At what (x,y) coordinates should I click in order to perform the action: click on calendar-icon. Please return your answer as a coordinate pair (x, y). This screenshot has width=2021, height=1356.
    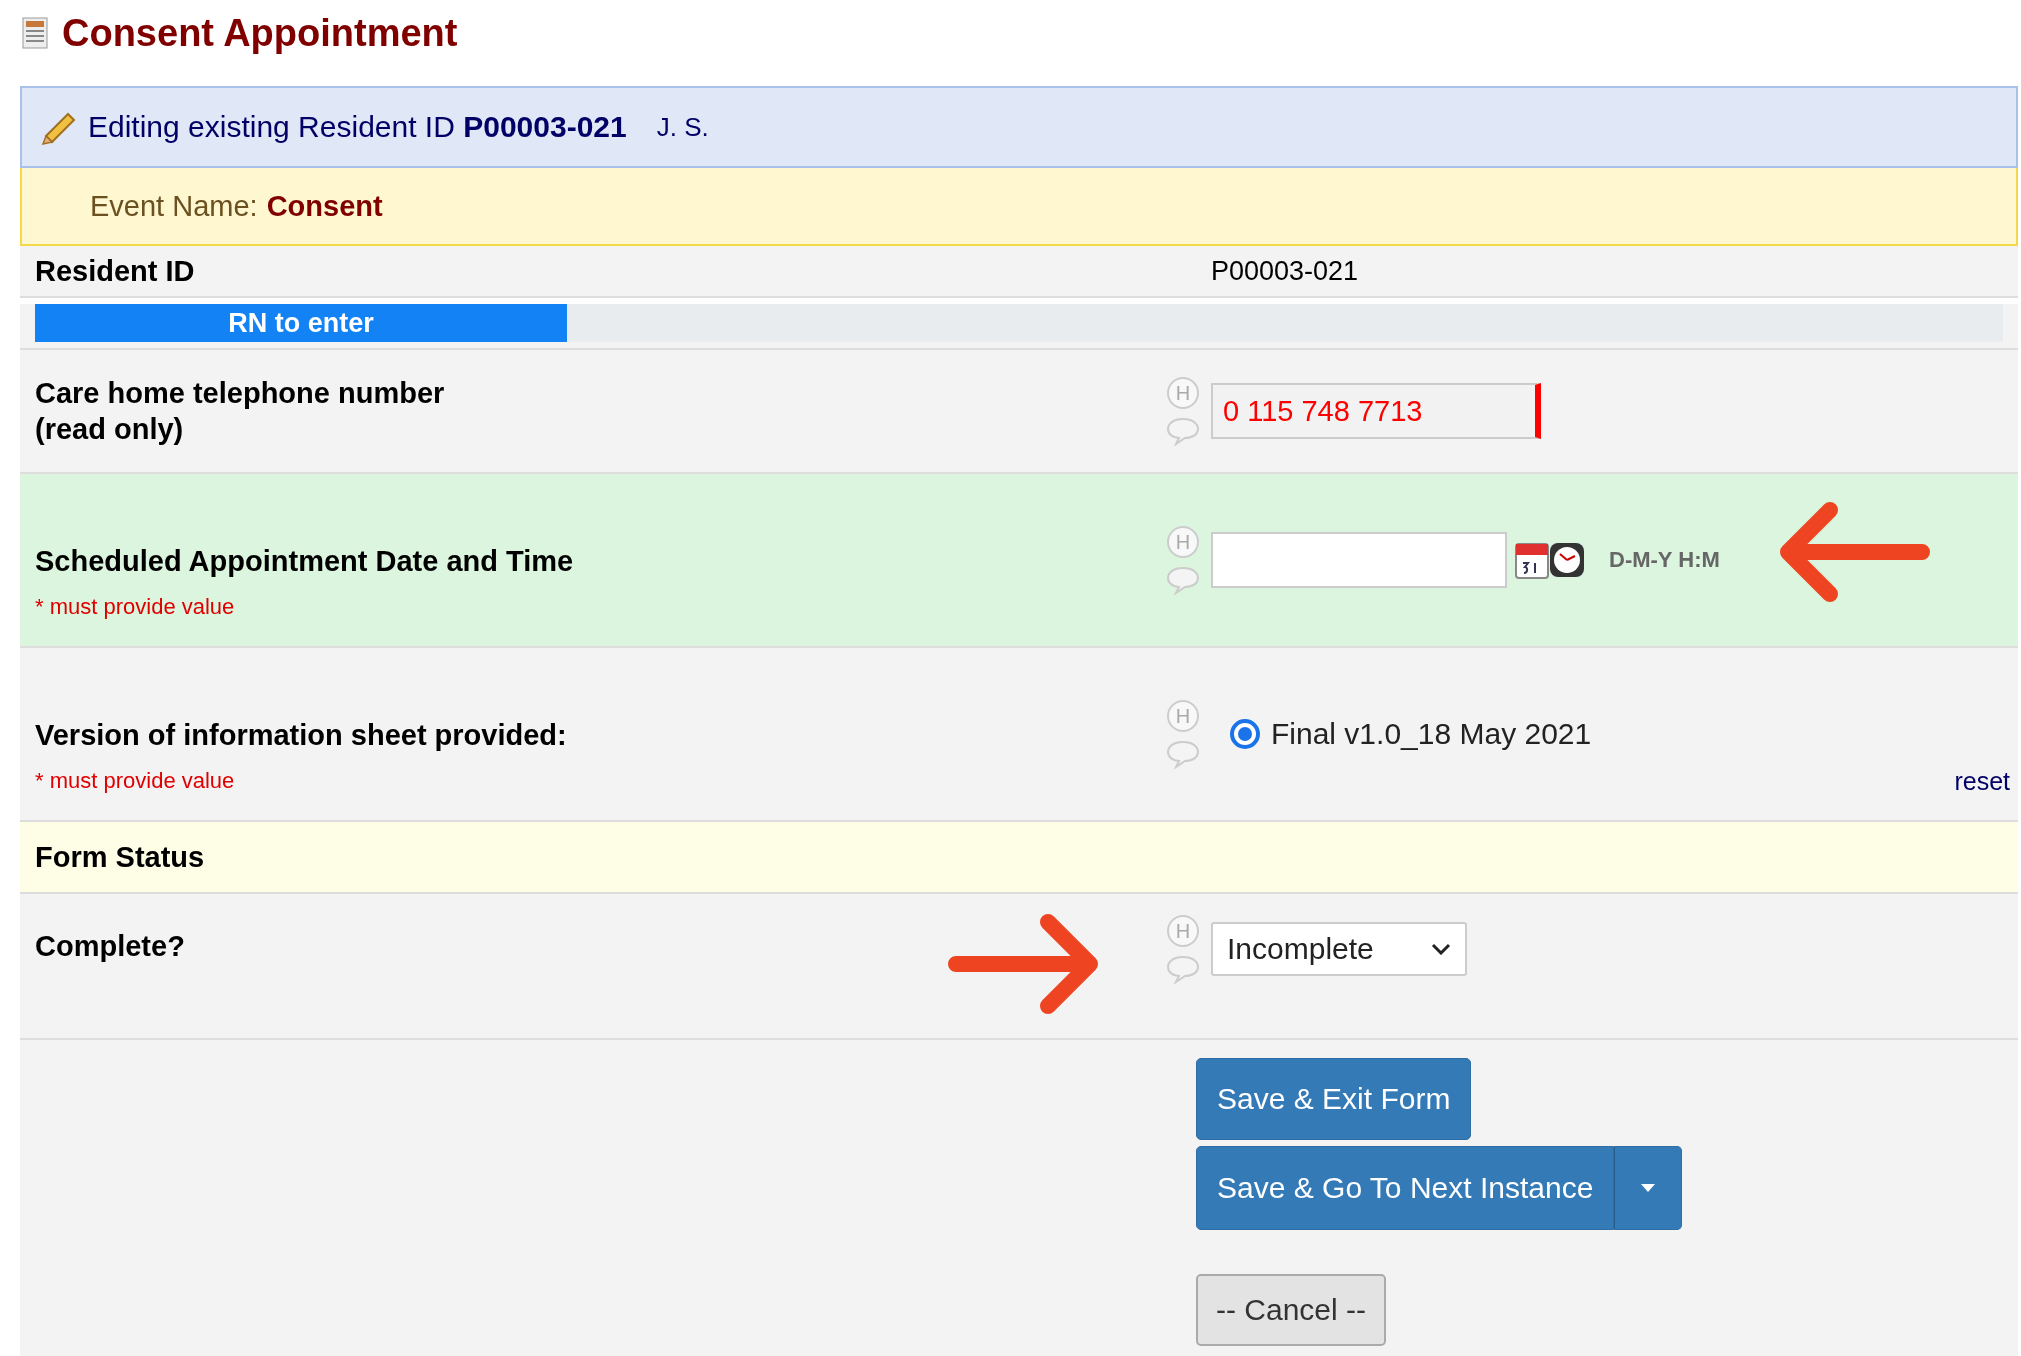
    Looking at the image, I should click on (1532, 560).